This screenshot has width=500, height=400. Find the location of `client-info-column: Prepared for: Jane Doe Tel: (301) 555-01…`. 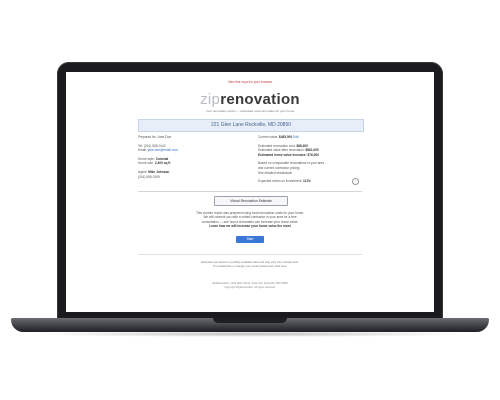

client-info-column: Prepared for: Jane Doe Tel: (301) 555-01… is located at coordinates (188, 157).